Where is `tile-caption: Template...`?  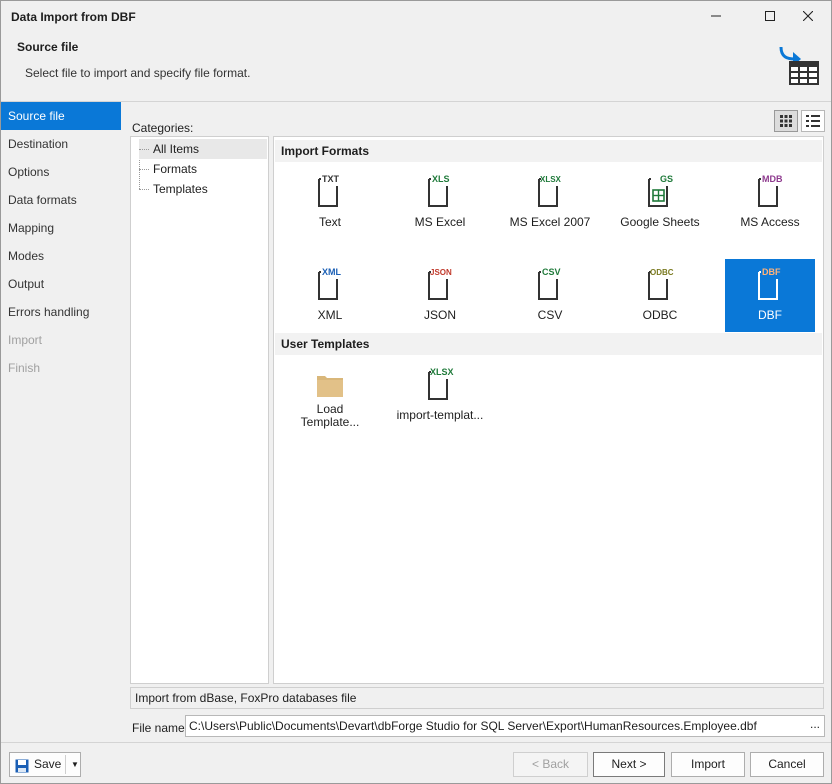 tile-caption: Template... is located at coordinates (330, 422).